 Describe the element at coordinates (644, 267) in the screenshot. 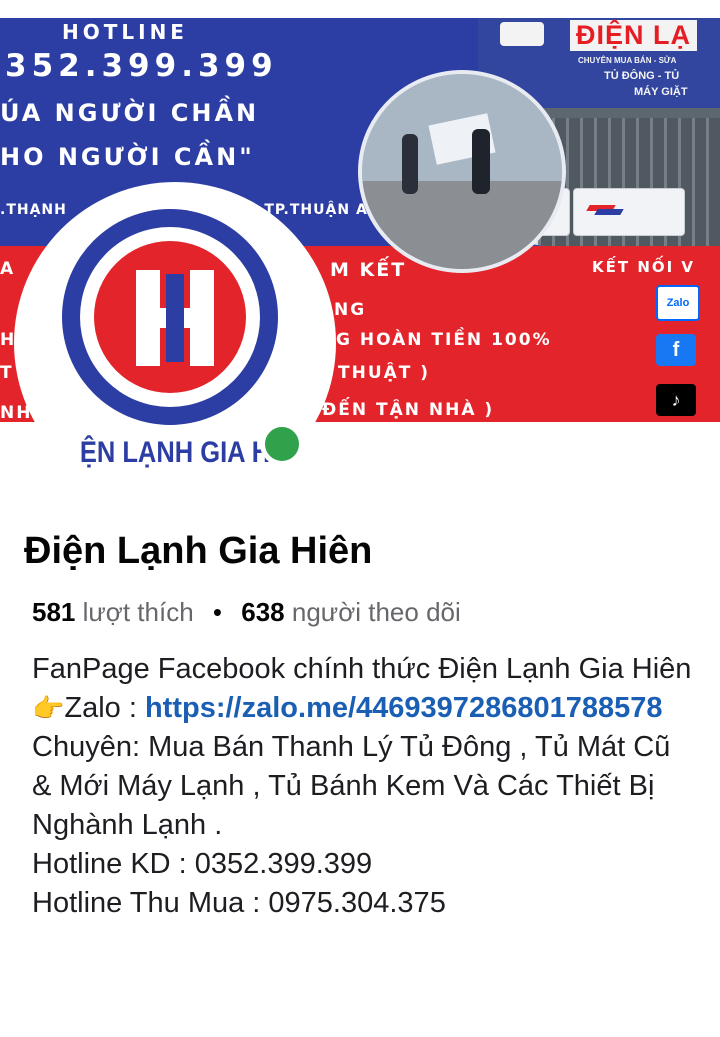

I see `cover-connect-label: KẾT NỐI V` at that location.